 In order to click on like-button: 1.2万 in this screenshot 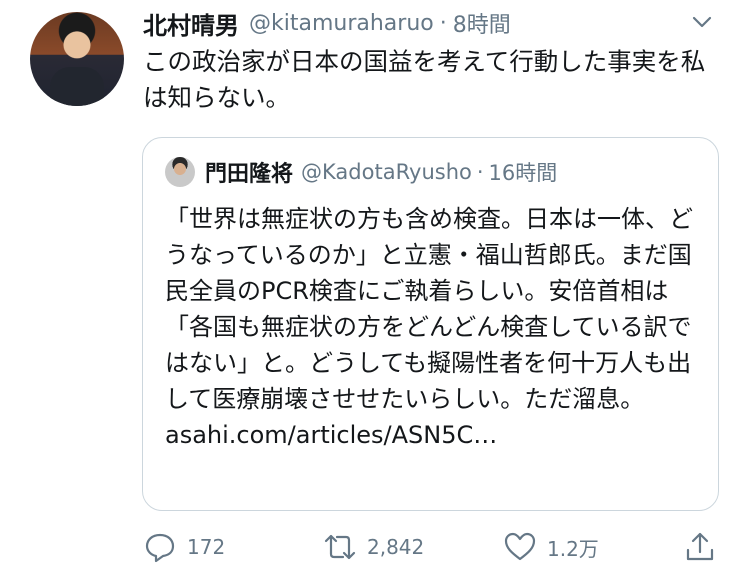, I will do `click(551, 547)`.